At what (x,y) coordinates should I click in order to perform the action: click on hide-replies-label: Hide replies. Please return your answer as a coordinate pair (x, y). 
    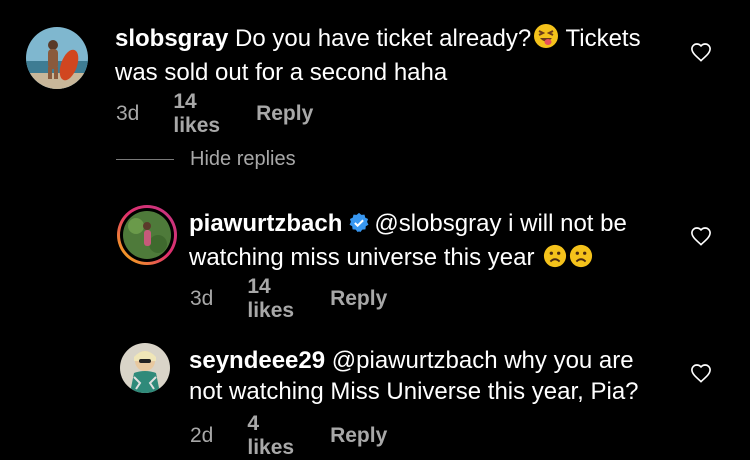
    Looking at the image, I should click on (243, 159).